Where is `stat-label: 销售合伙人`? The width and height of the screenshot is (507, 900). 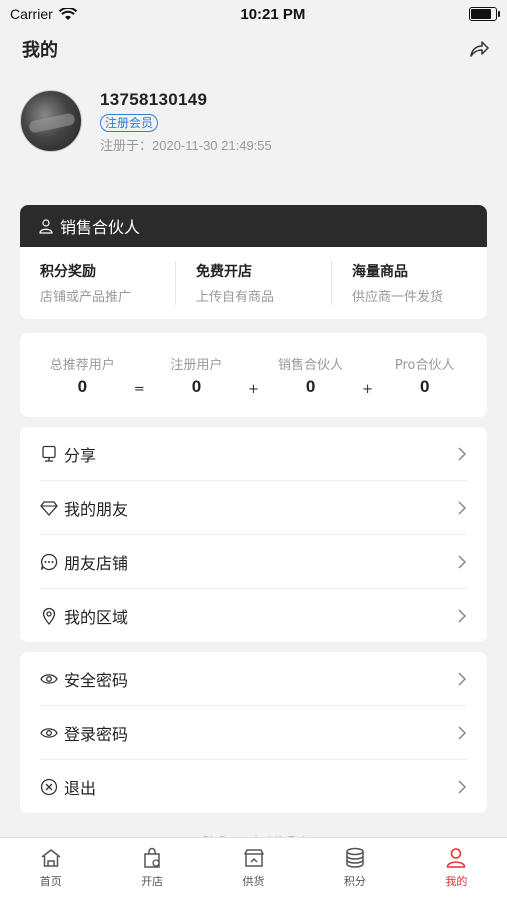 stat-label: 销售合伙人 is located at coordinates (311, 365).